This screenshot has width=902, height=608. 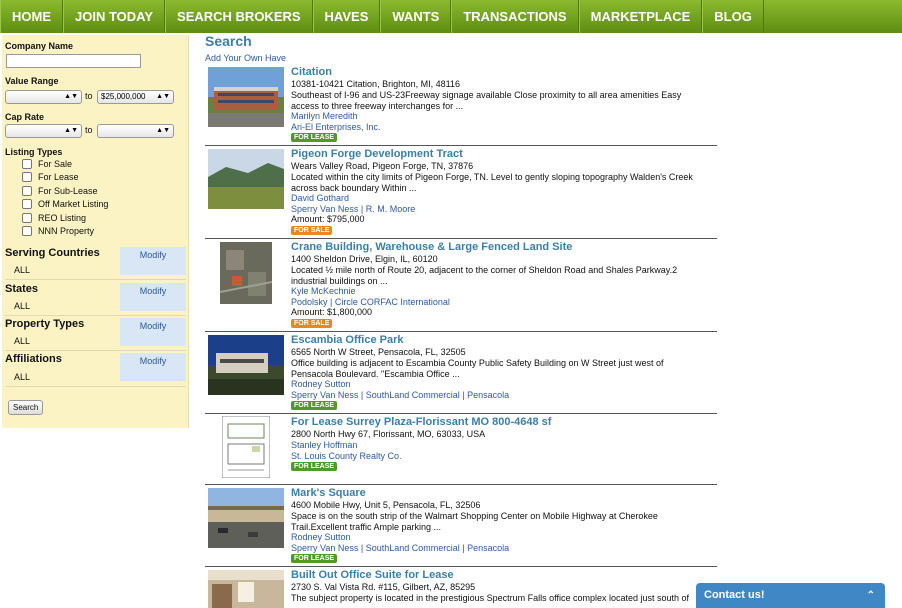 What do you see at coordinates (22, 306) in the screenshot?
I see `states-value: ALL` at bounding box center [22, 306].